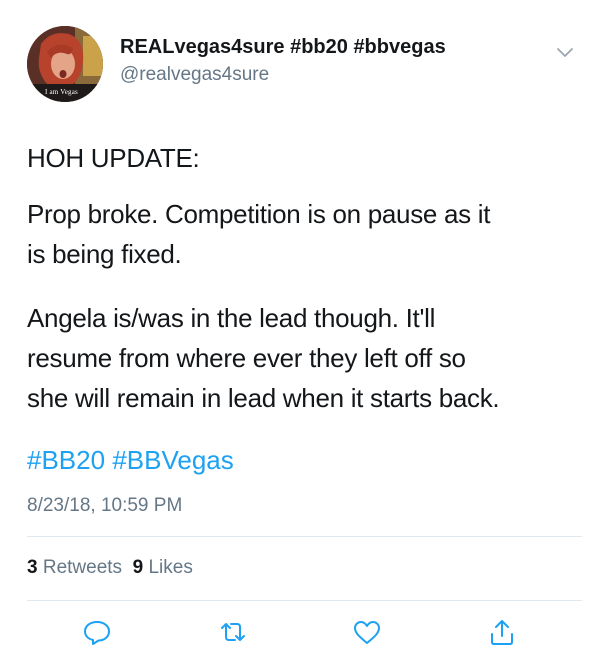 This screenshot has height=664, width=600. What do you see at coordinates (283, 47) in the screenshot?
I see `display-name: REALvegas4sure #bb20 #bbvegas` at bounding box center [283, 47].